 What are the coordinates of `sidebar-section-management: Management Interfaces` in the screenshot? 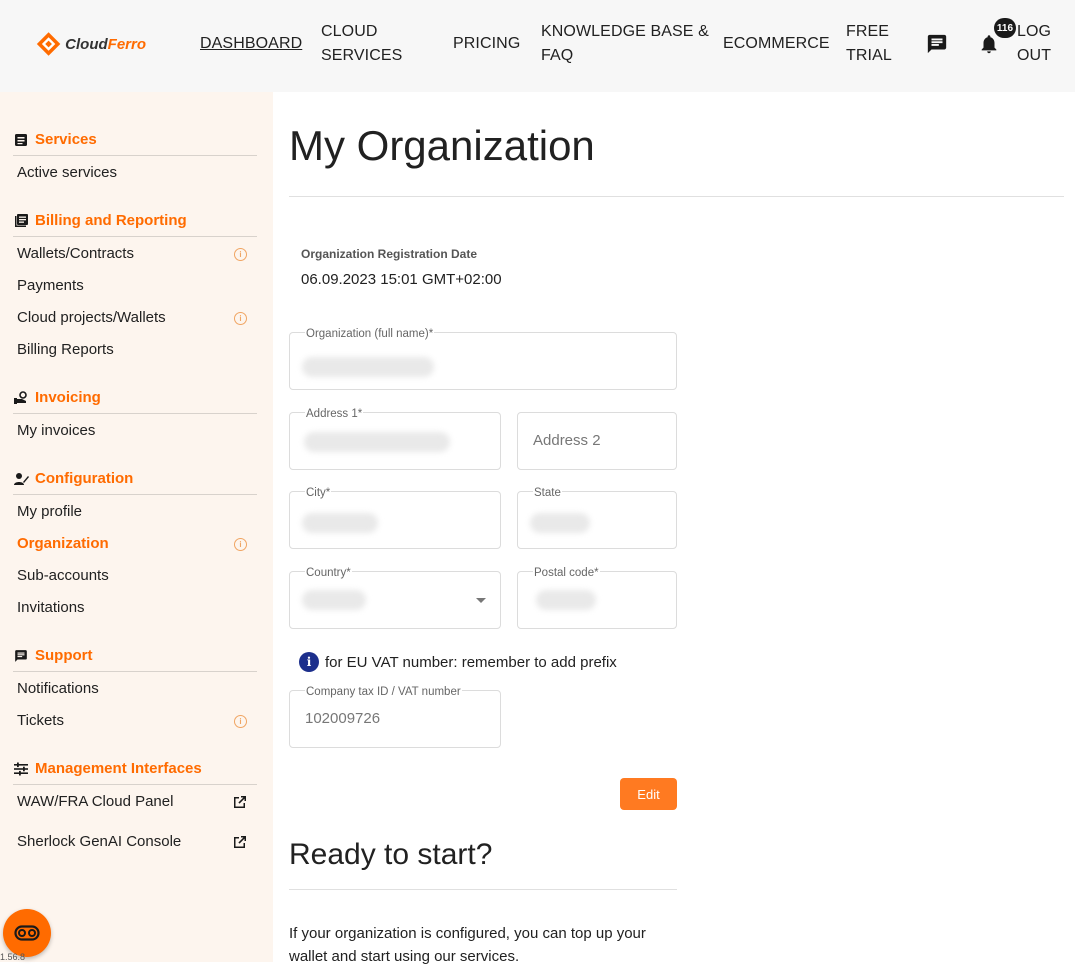 It's located at (135, 769).